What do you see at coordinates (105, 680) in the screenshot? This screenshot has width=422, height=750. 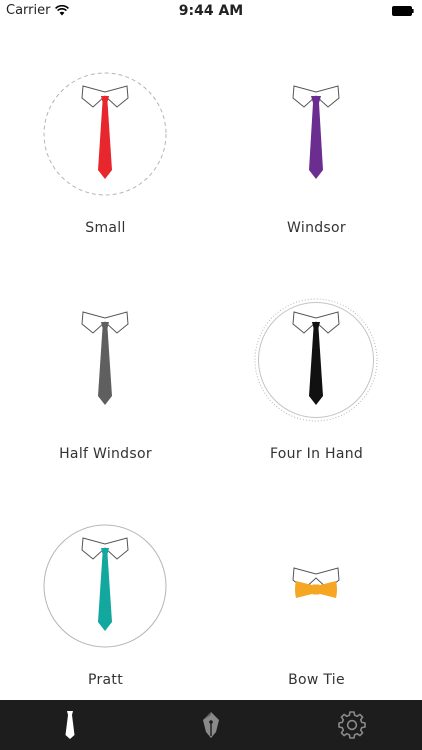 I see `tie-label: Pratt` at bounding box center [105, 680].